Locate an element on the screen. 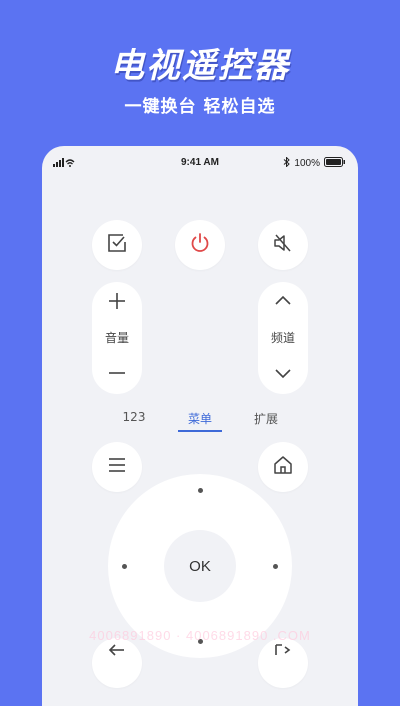 Image resolution: width=400 pixels, height=706 pixels. input-source-button is located at coordinates (117, 245).